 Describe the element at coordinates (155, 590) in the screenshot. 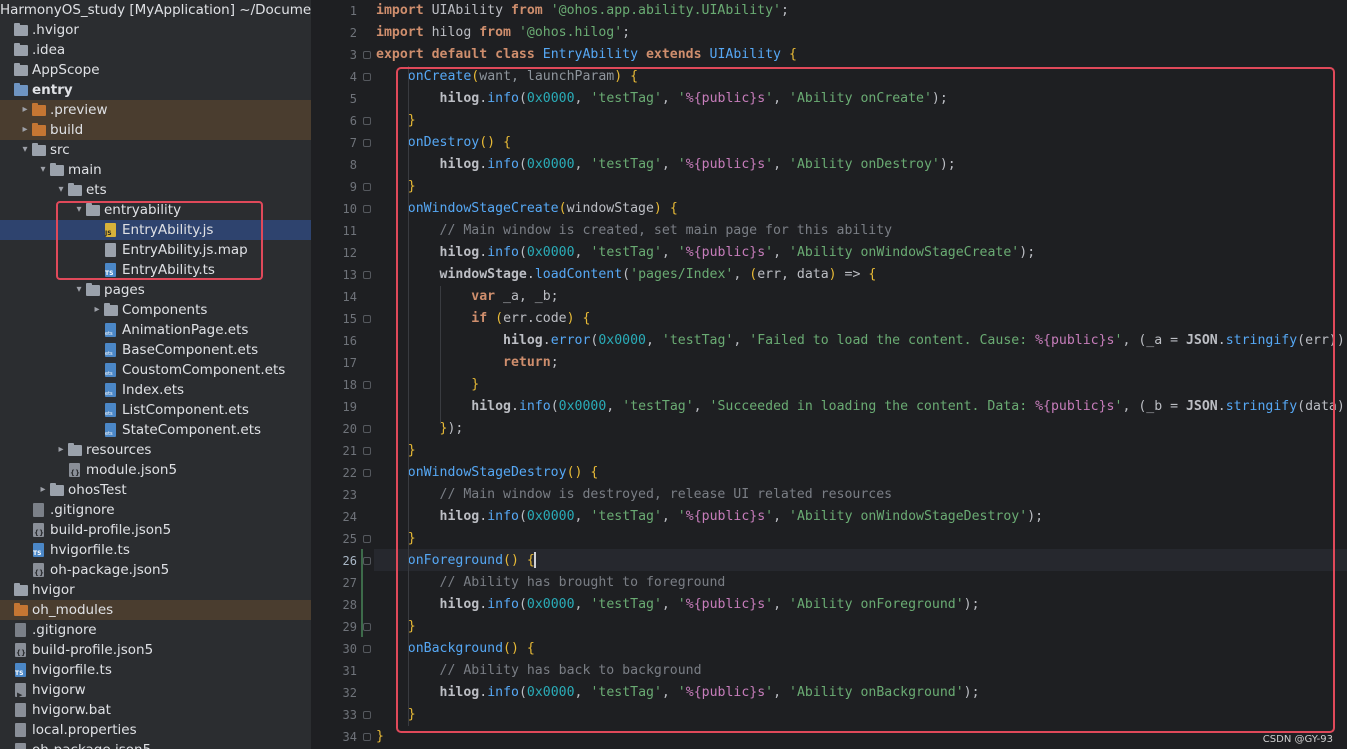

I see `tree-item: hvigor` at that location.